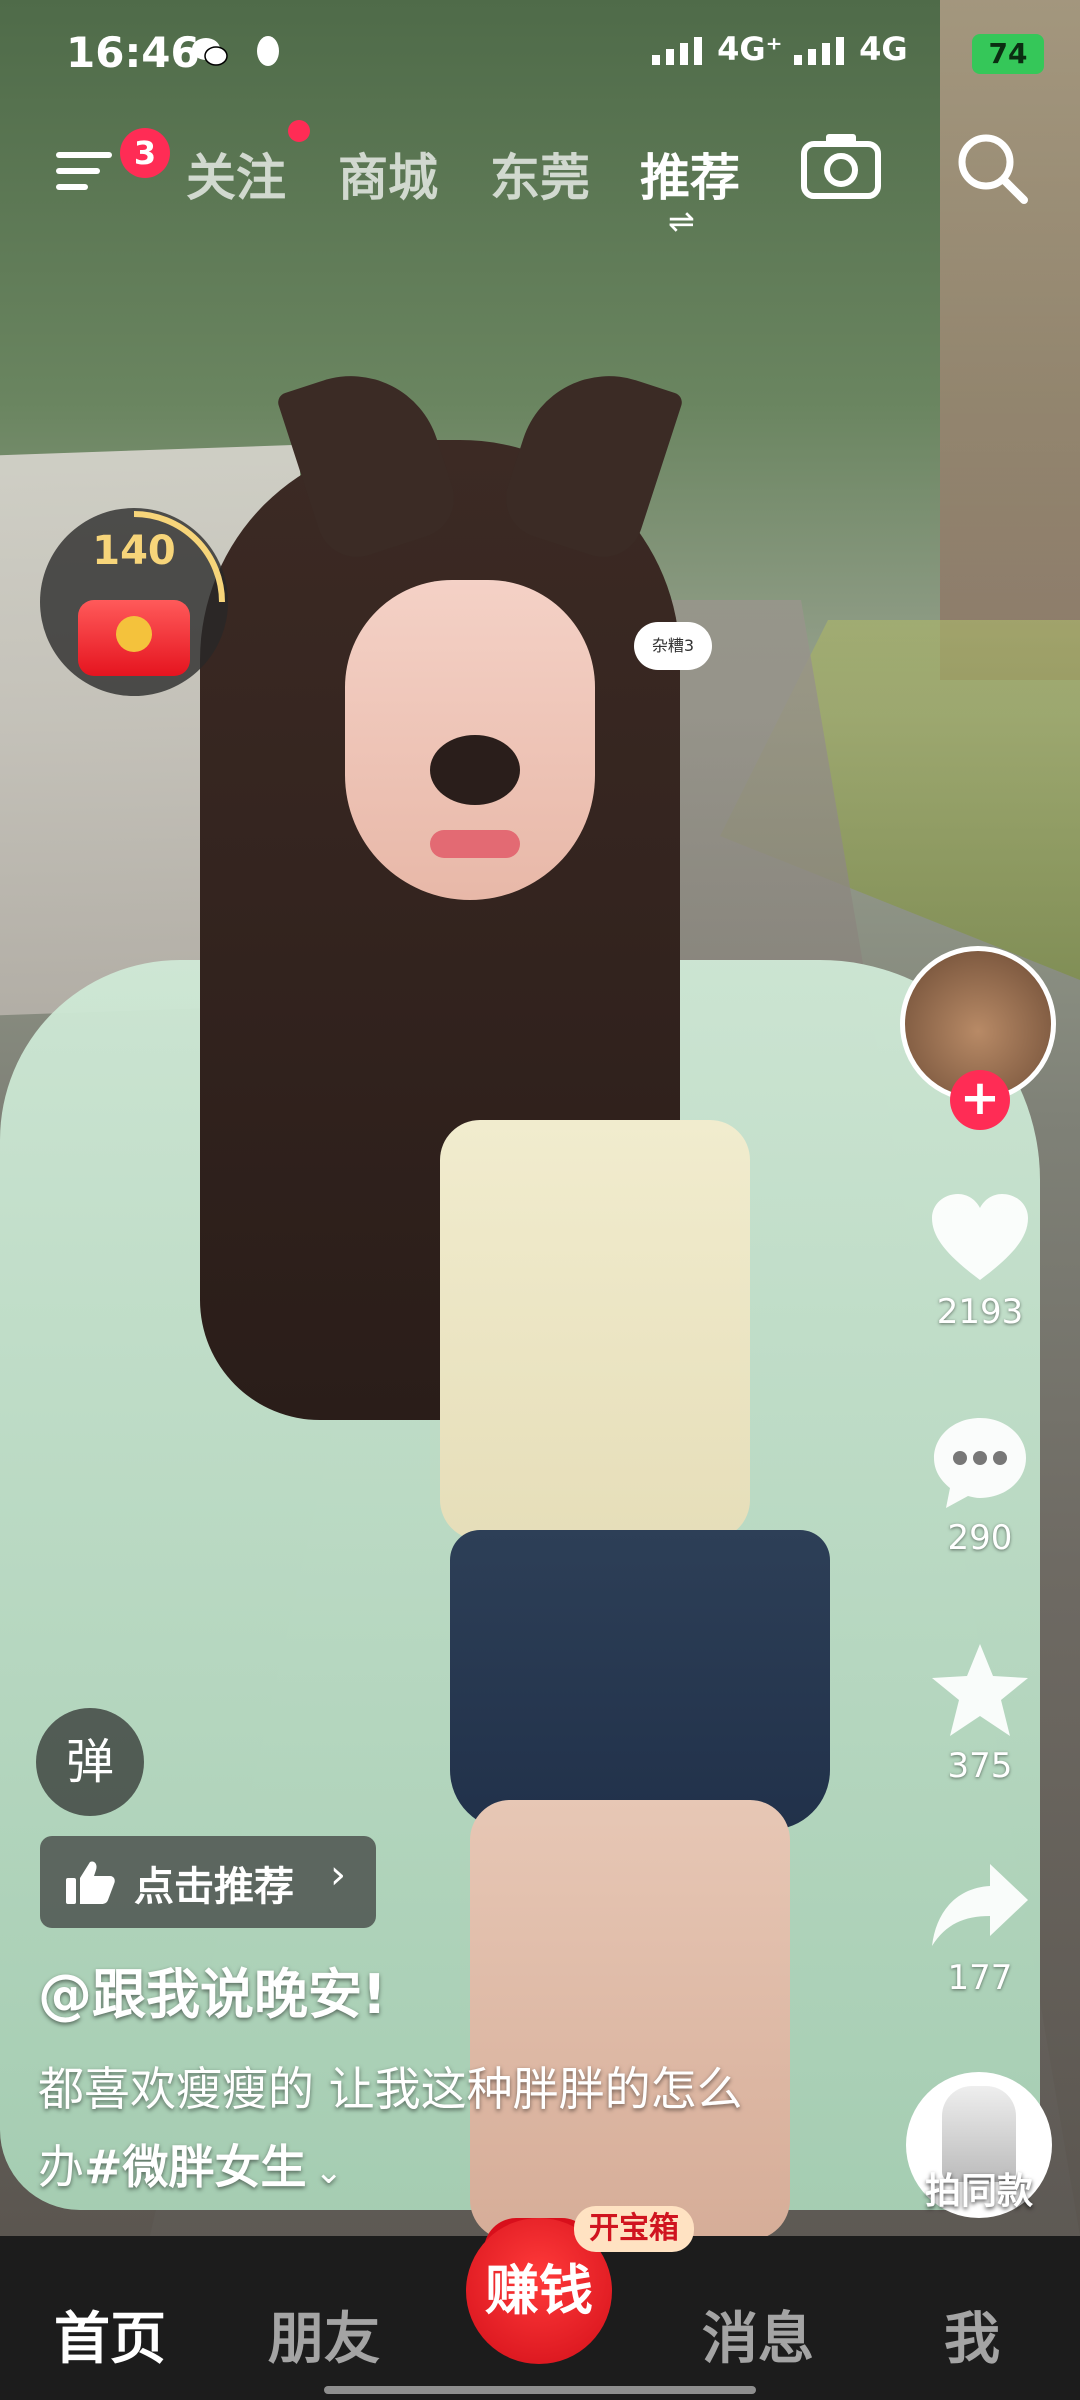 The image size is (1080, 2400). Describe the element at coordinates (980, 1100) in the screenshot. I see `follow-button: +` at that location.